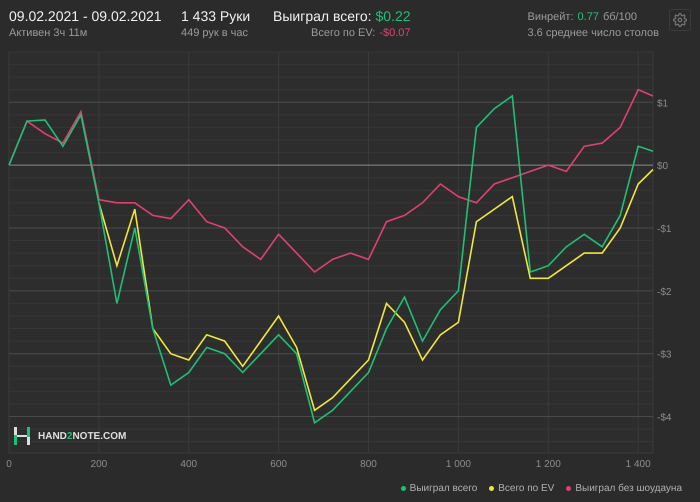 This screenshot has width=700, height=502. What do you see at coordinates (588, 17) in the screenshot?
I see `winrate-value: 0.77` at bounding box center [588, 17].